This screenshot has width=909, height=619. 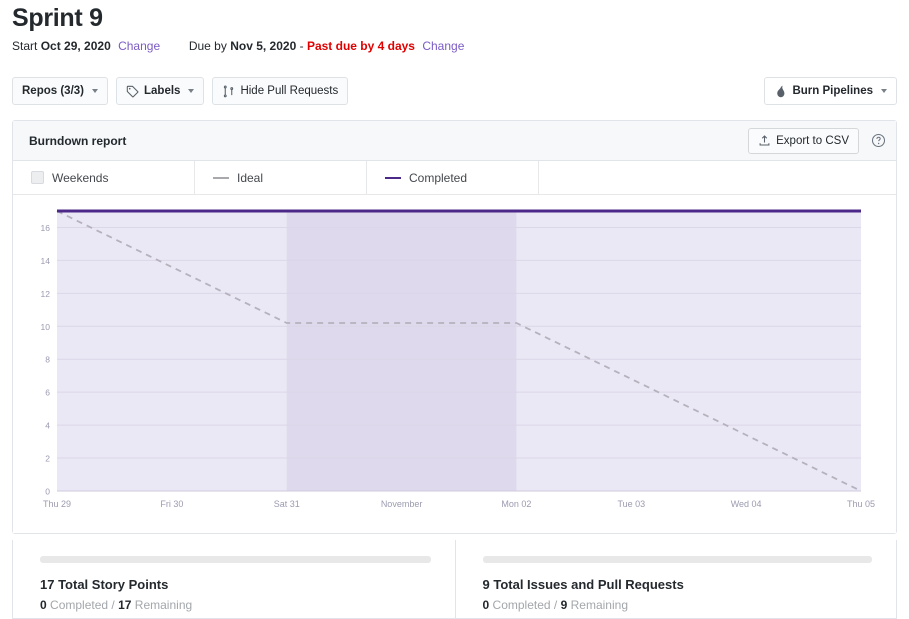 I want to click on pull-request-icon, so click(x=228, y=91).